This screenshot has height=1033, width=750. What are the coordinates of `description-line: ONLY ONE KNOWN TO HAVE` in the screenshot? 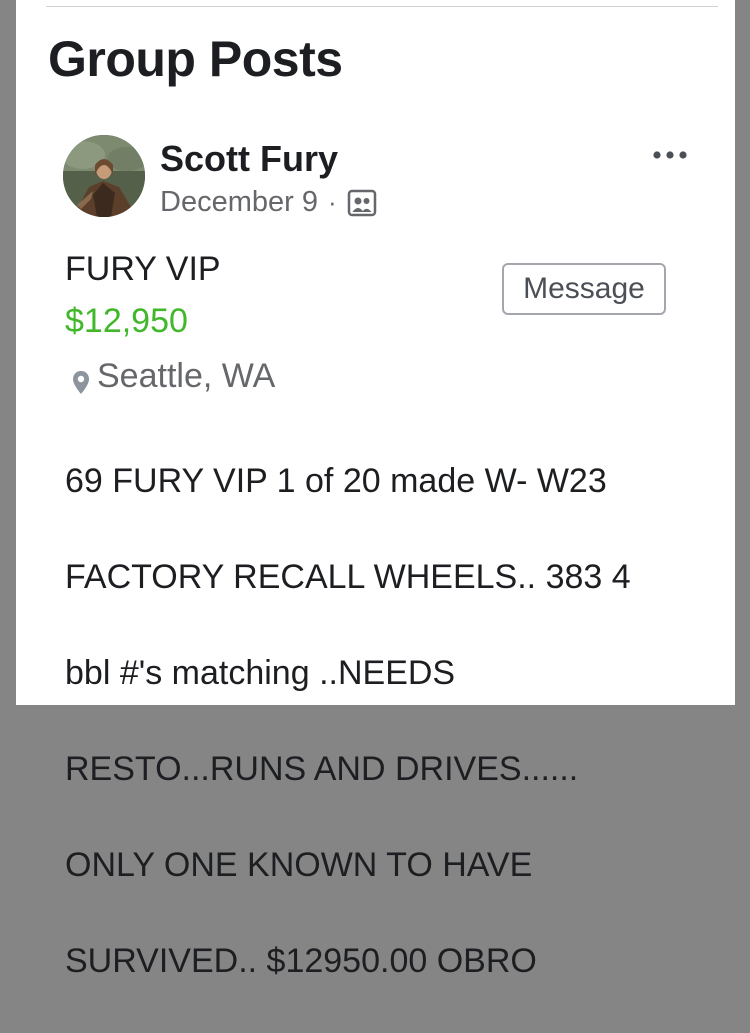 It's located at (299, 865).